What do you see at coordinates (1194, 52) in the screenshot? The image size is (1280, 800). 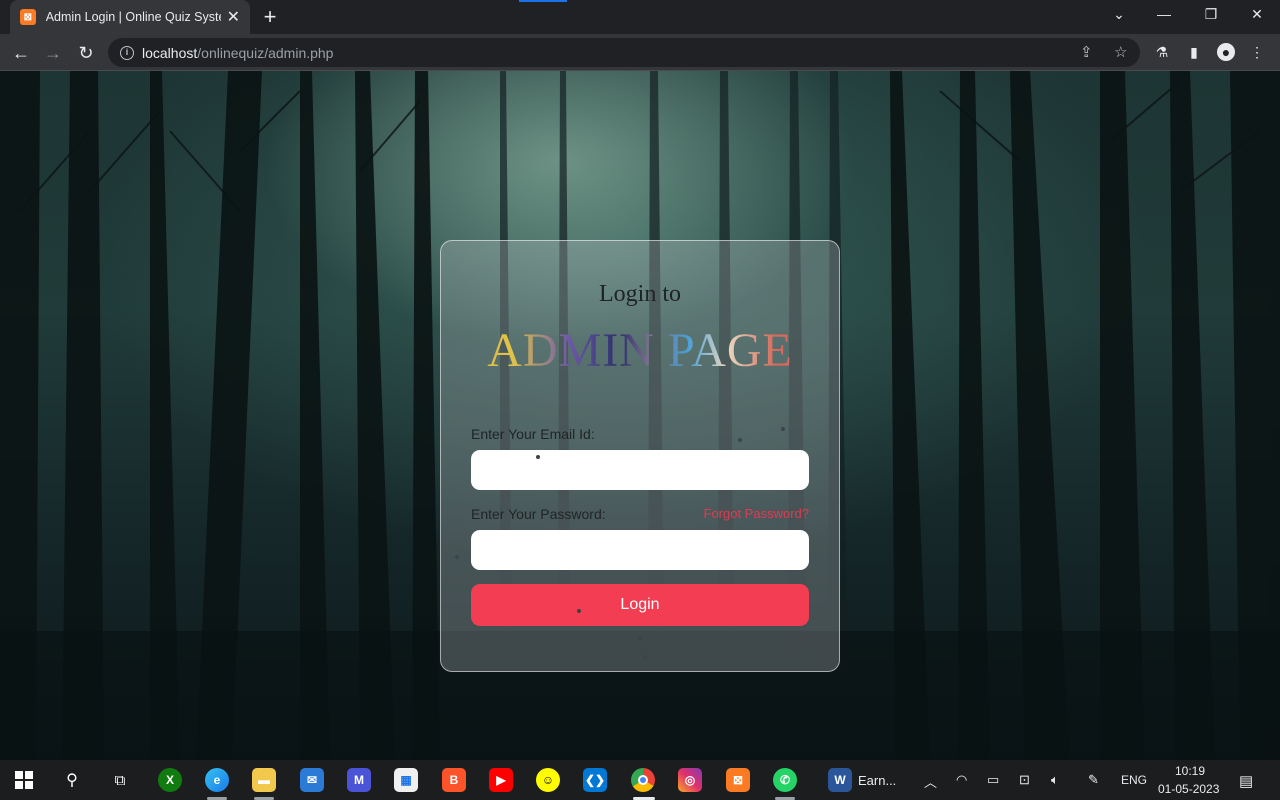 I see `side-panel-icon: ▮` at bounding box center [1194, 52].